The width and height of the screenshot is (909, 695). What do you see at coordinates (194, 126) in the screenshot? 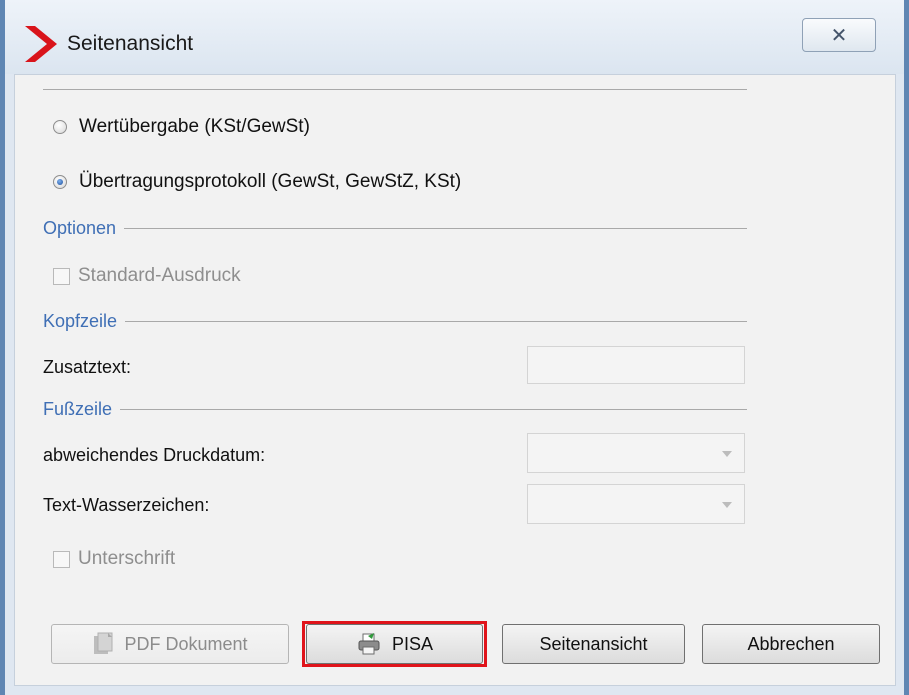
I see `radio-wertuebergabe-label: Wertübergabe (KSt/GewSt)` at bounding box center [194, 126].